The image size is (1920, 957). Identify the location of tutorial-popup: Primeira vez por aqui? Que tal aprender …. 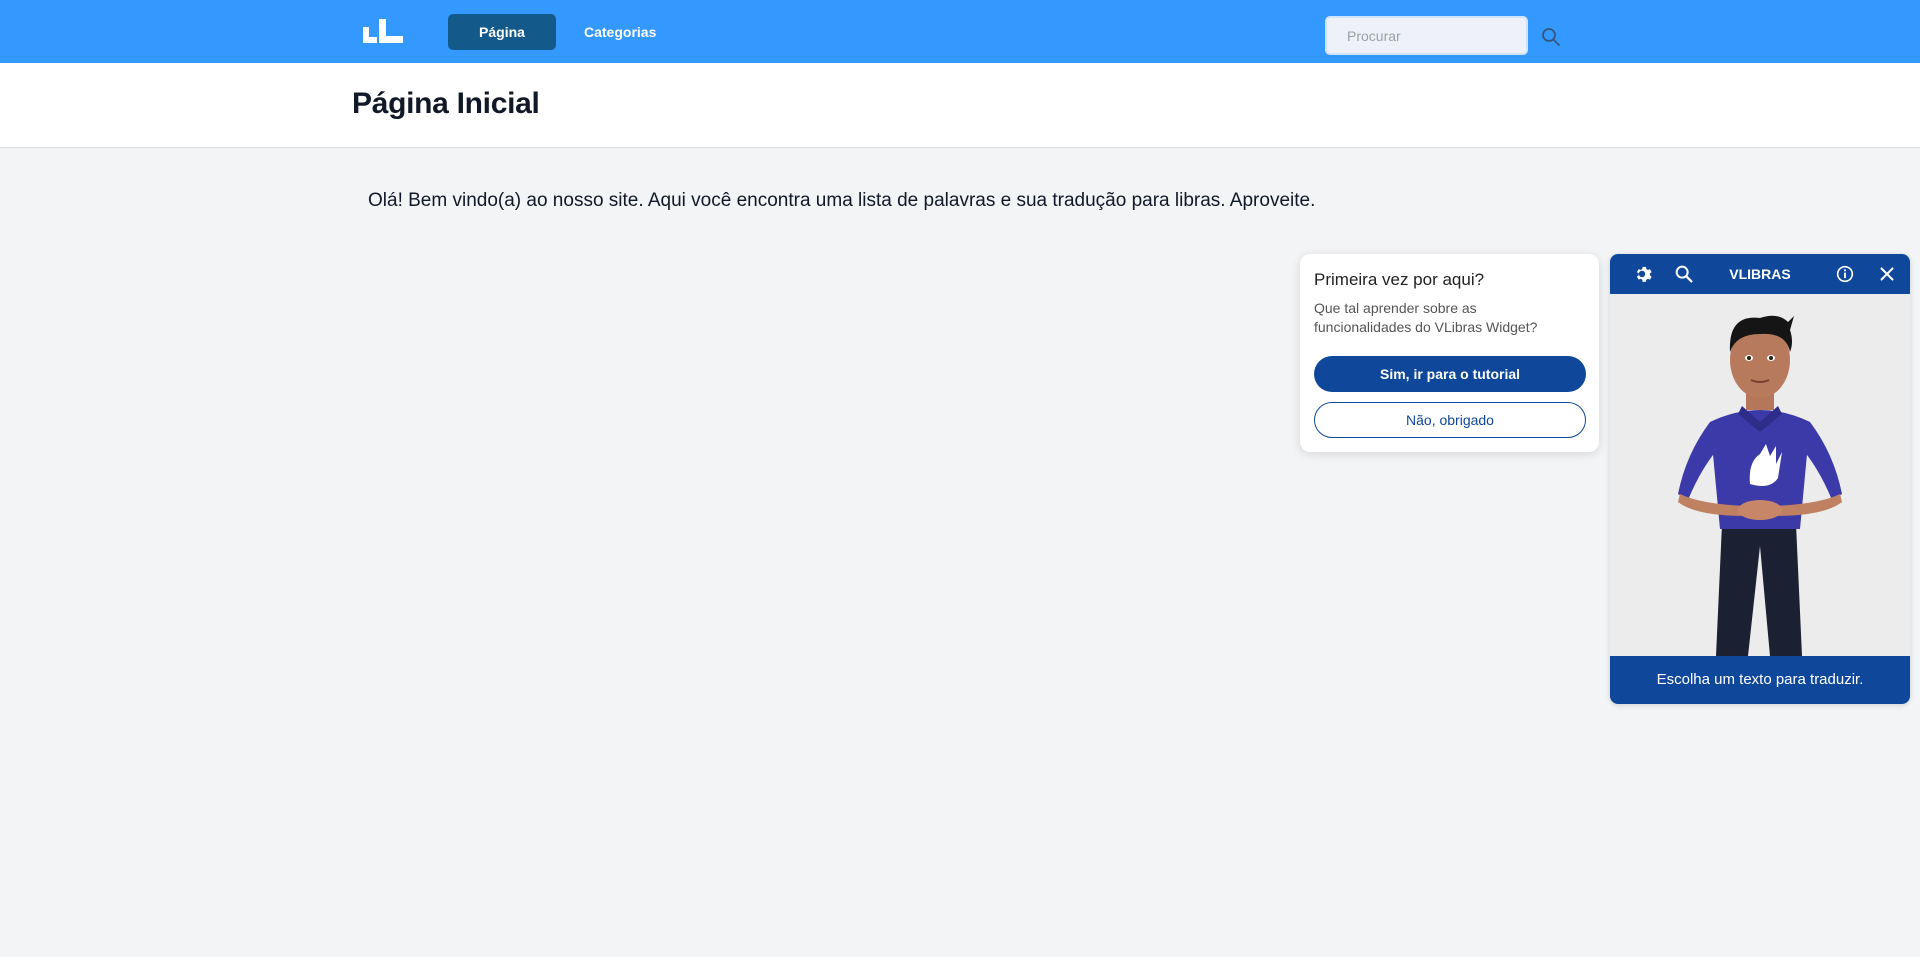
(1449, 353).